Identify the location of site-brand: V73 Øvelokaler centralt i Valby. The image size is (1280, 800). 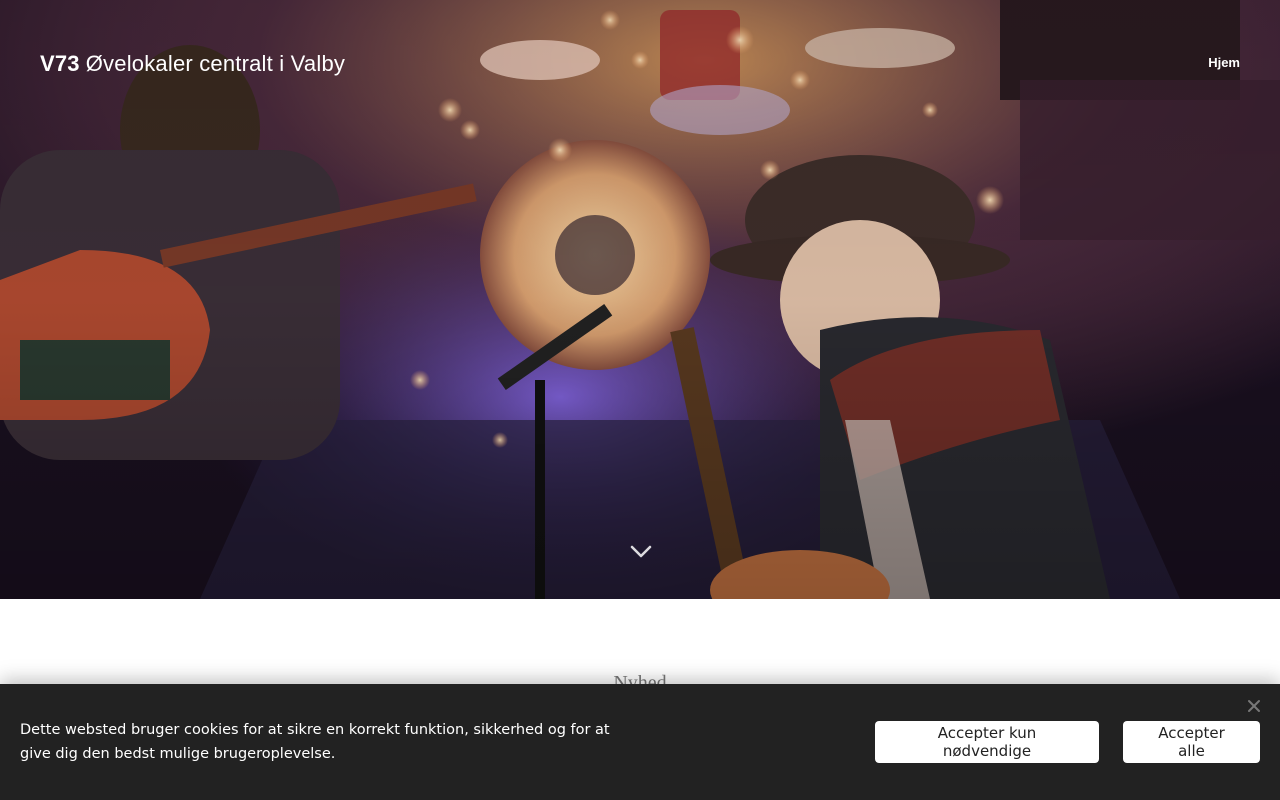
(192, 64).